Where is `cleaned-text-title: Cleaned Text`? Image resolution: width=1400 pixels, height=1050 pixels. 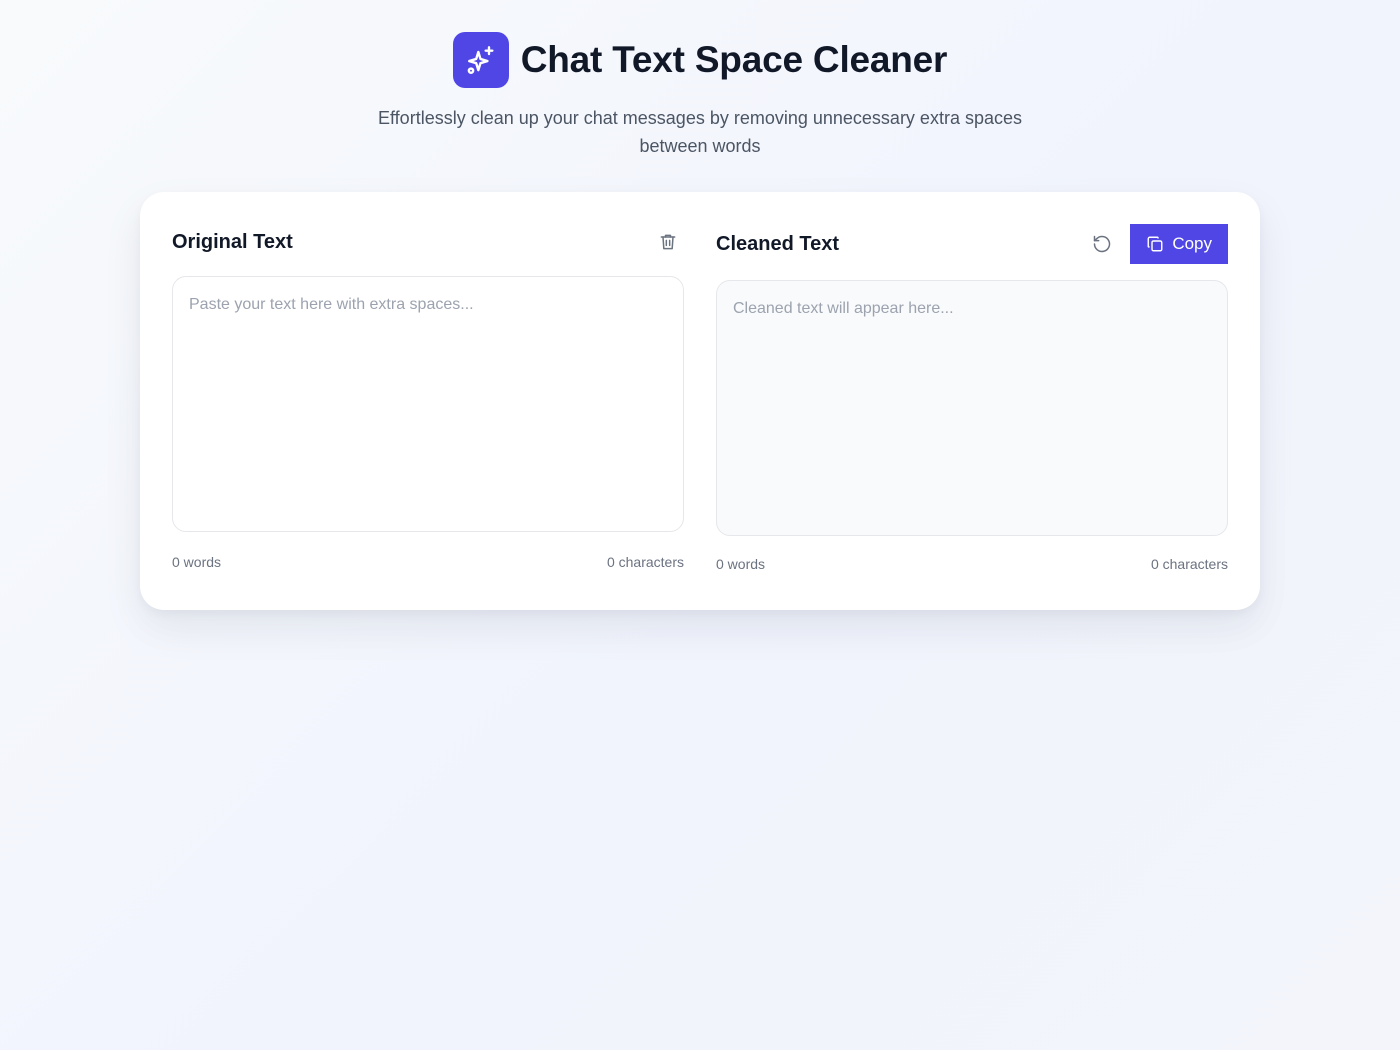 cleaned-text-title: Cleaned Text is located at coordinates (777, 243).